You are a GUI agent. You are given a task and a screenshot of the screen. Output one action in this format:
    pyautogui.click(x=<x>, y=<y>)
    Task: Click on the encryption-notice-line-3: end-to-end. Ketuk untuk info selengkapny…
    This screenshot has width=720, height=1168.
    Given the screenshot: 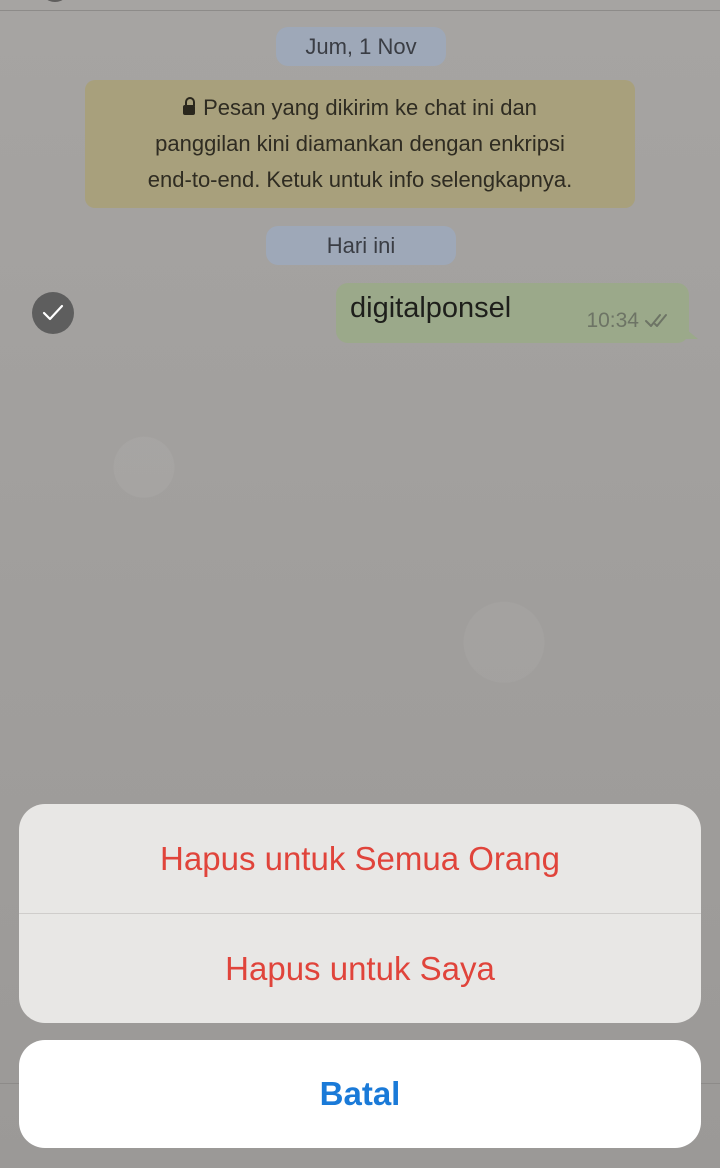 What is the action you would take?
    pyautogui.click(x=360, y=179)
    